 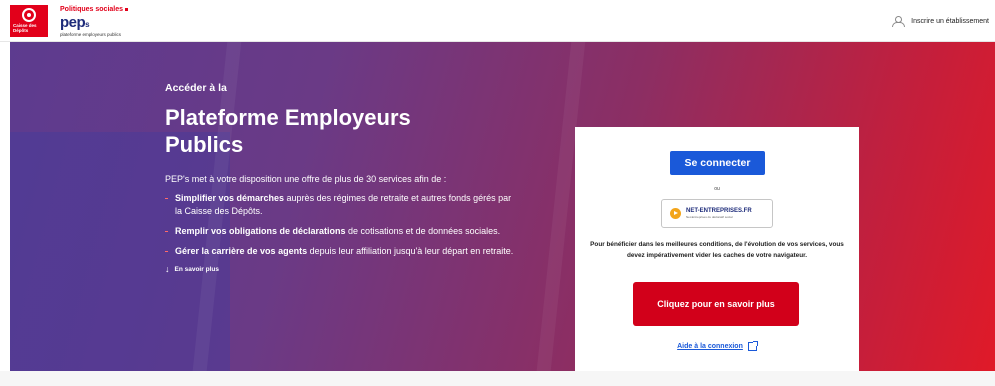 I want to click on brand-tagline-bottom: plateforme employeurs publics, so click(x=91, y=34).